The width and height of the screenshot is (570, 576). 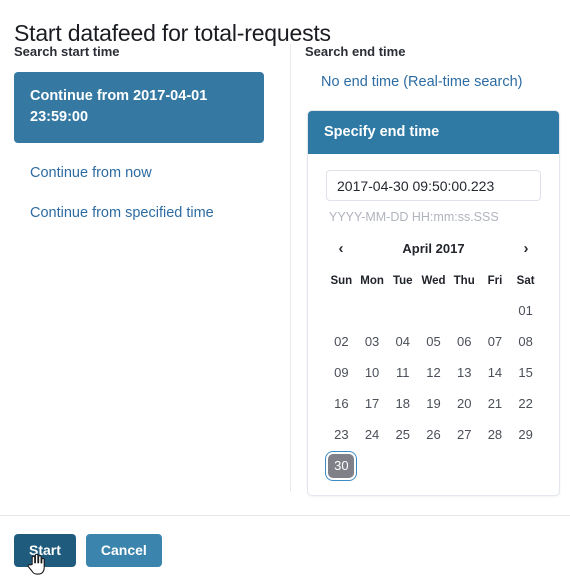 I want to click on calendar-day-label: 09, so click(x=341, y=372).